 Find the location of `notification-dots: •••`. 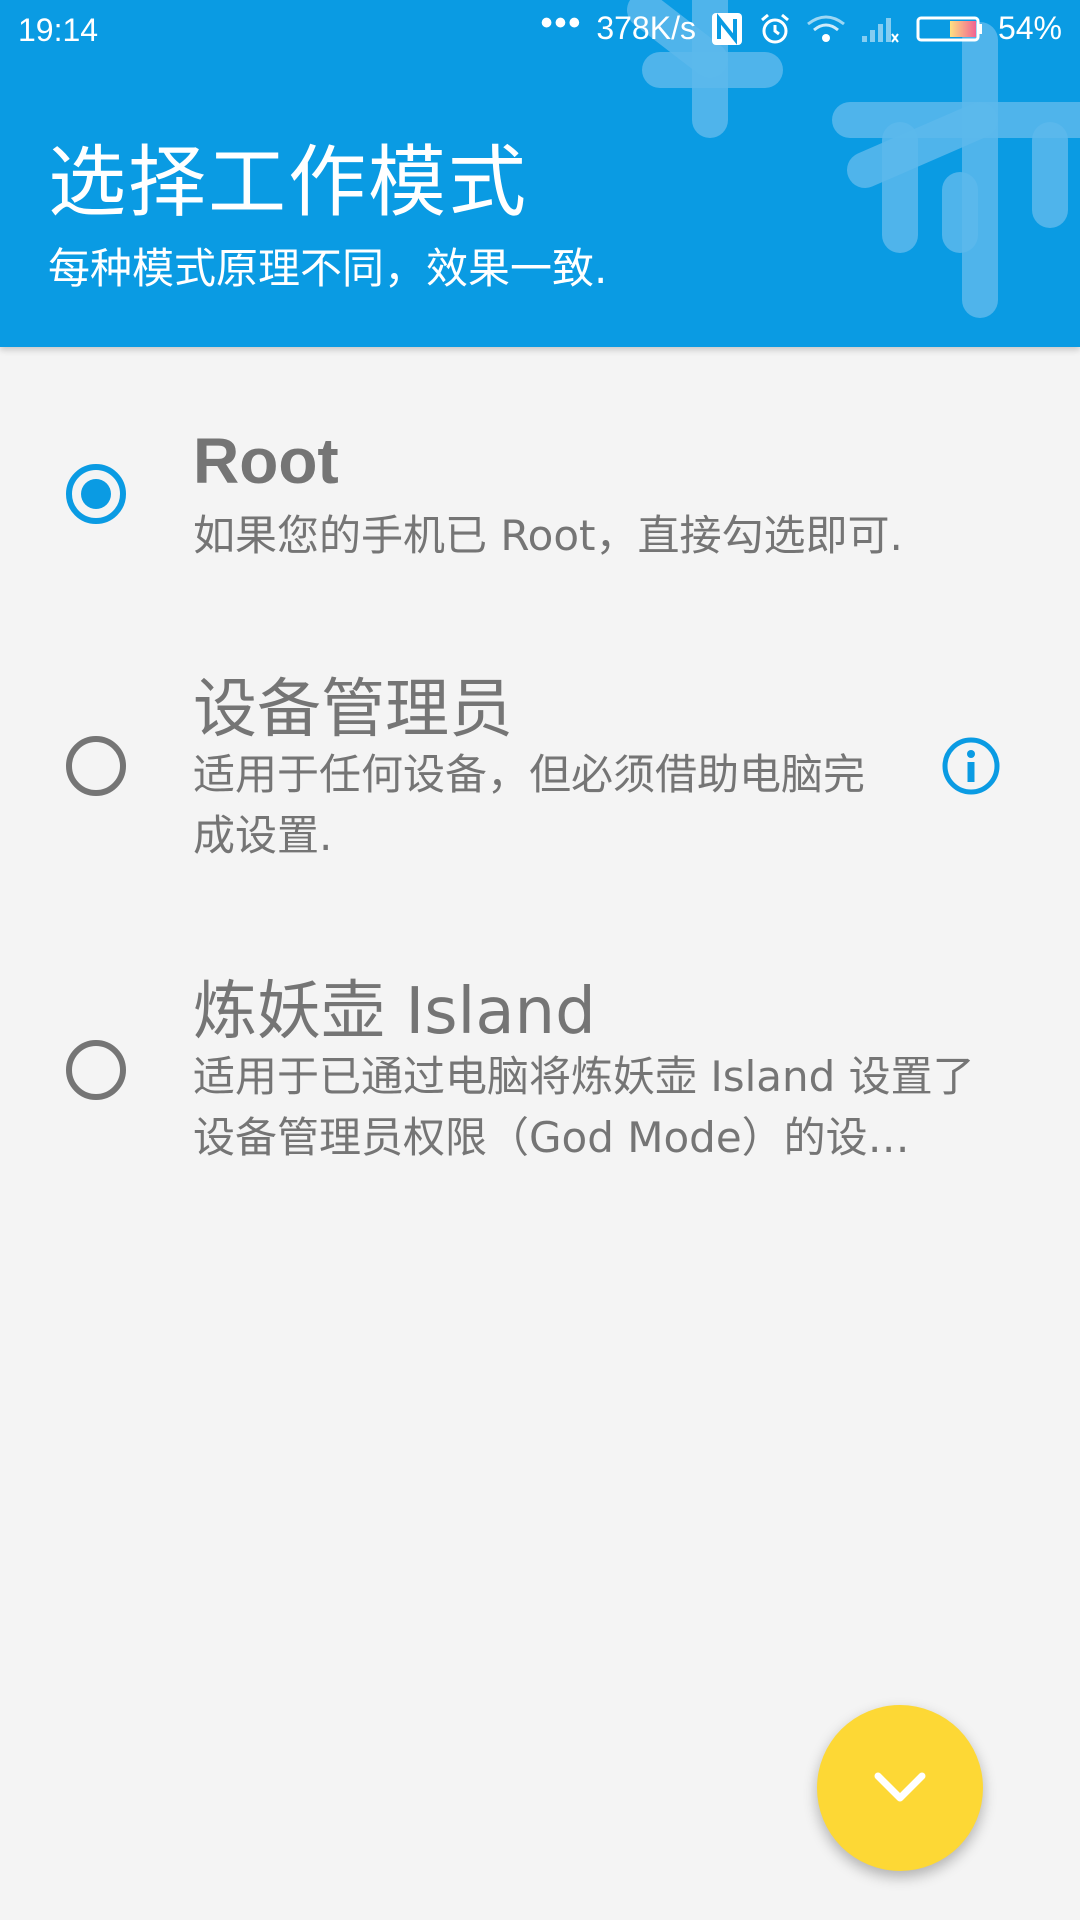

notification-dots: ••• is located at coordinates (561, 23).